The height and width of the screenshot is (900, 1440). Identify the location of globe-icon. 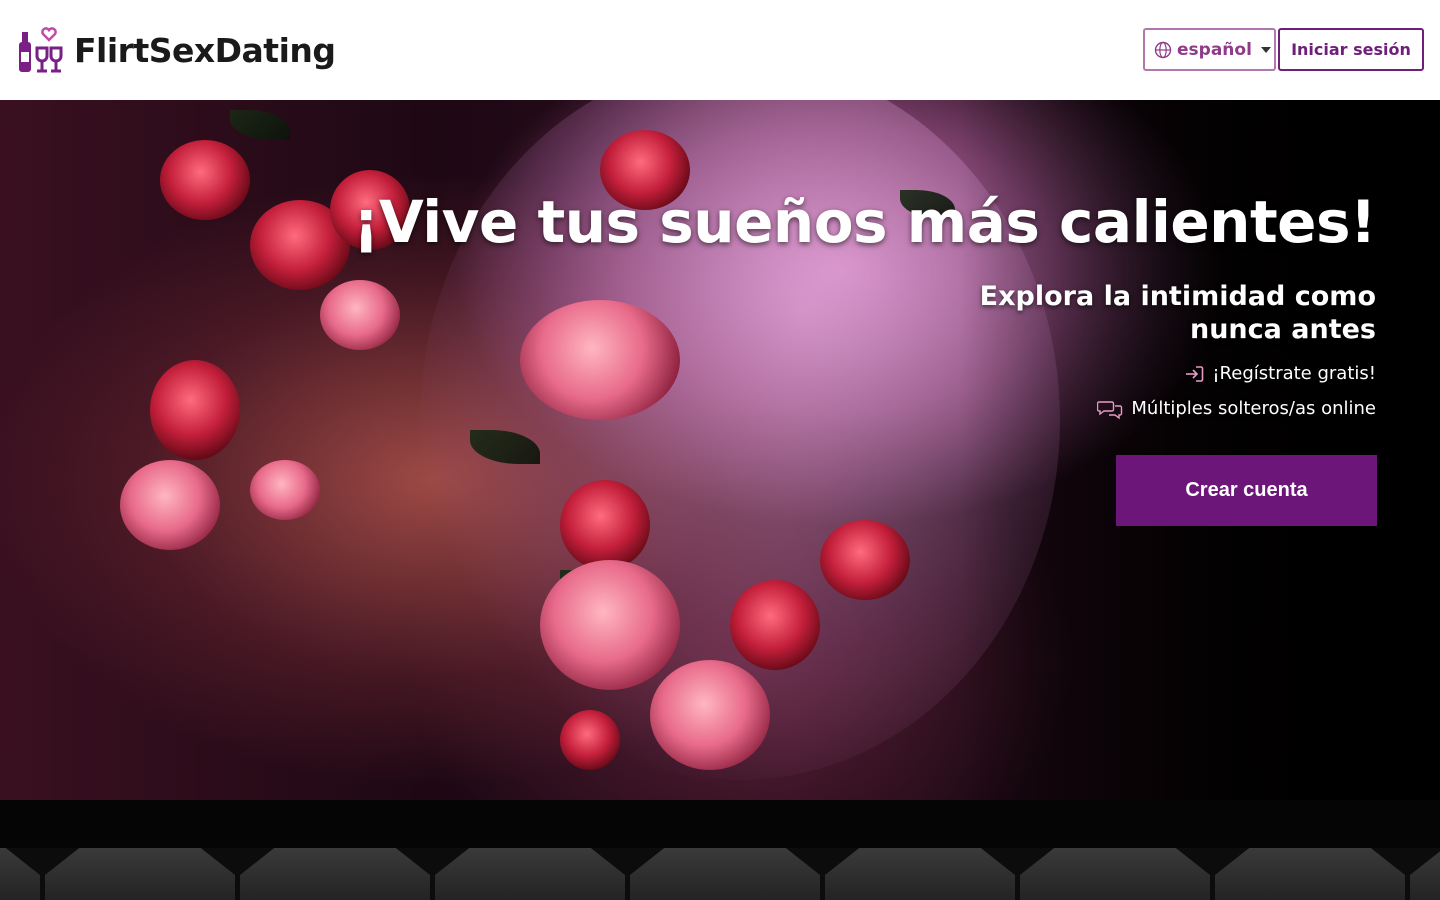
(1163, 49).